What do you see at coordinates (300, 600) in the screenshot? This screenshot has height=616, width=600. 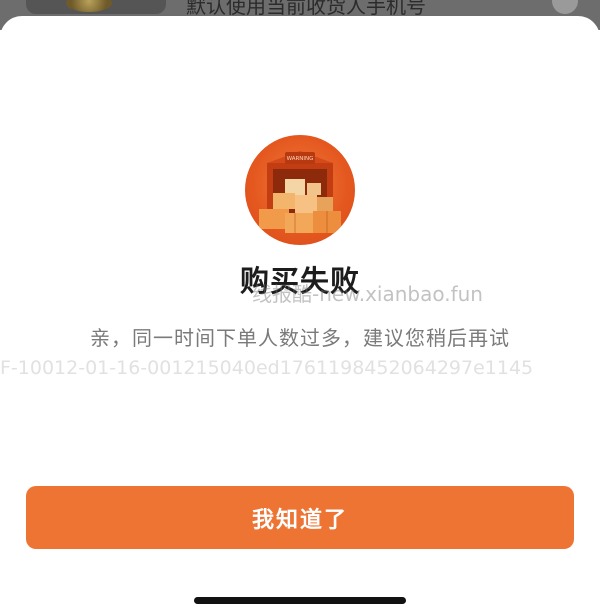 I see `home-indicator` at bounding box center [300, 600].